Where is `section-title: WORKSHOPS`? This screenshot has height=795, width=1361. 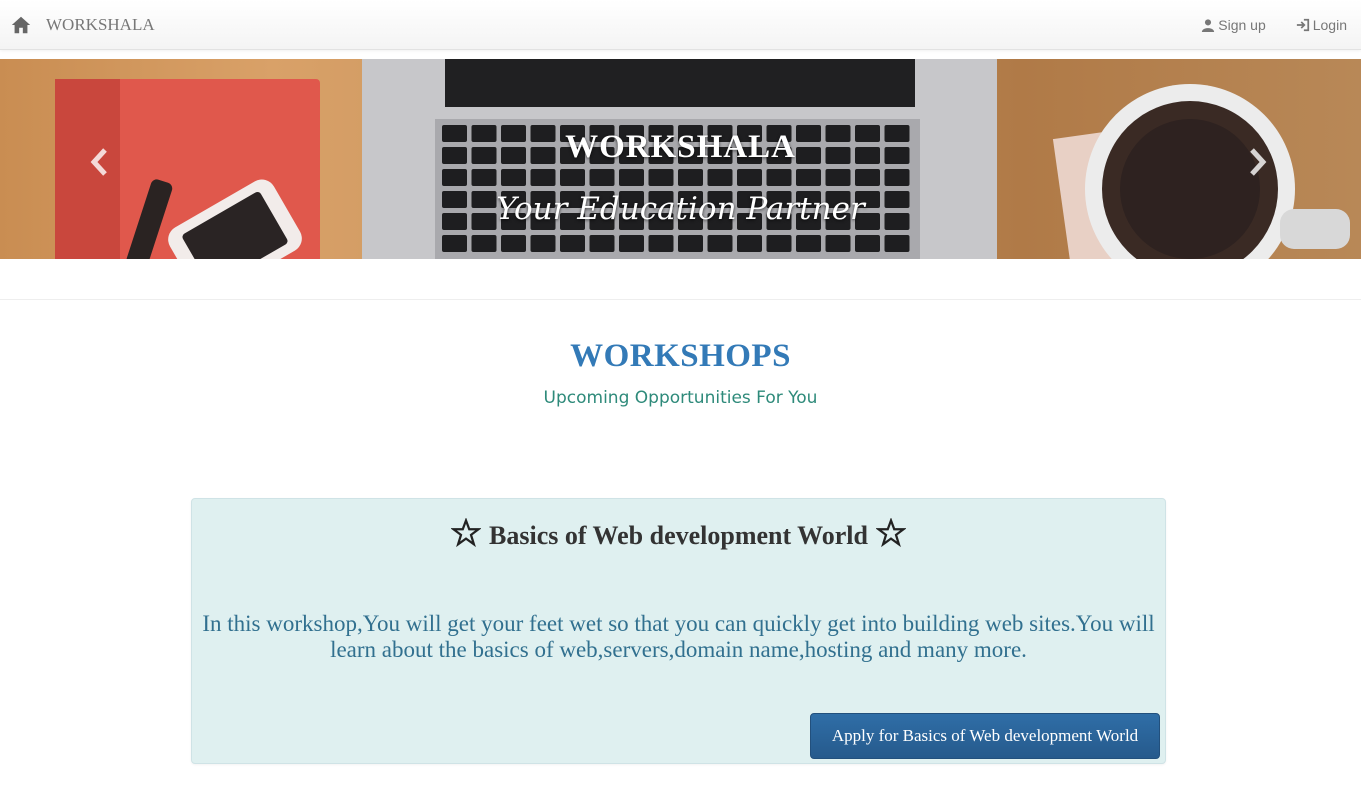
section-title: WORKSHOPS is located at coordinates (680, 356).